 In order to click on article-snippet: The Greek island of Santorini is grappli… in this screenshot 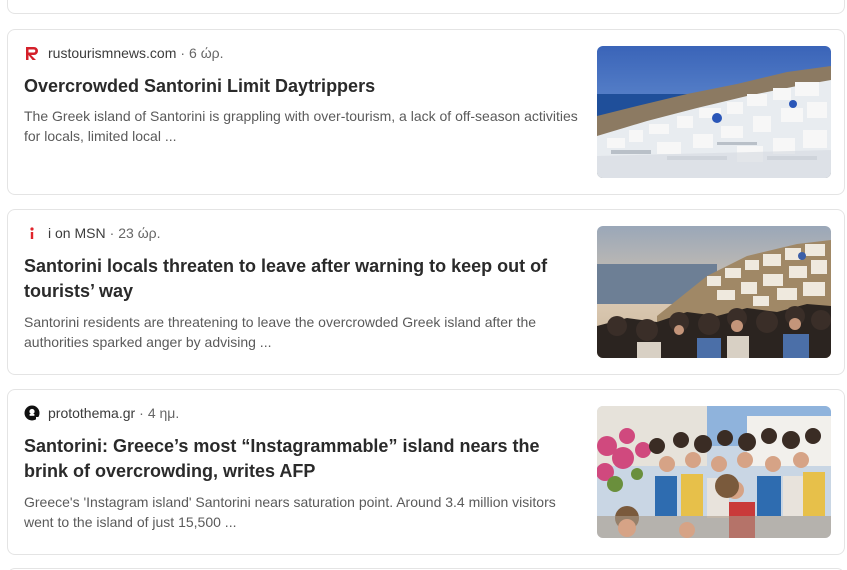, I will do `click(301, 126)`.